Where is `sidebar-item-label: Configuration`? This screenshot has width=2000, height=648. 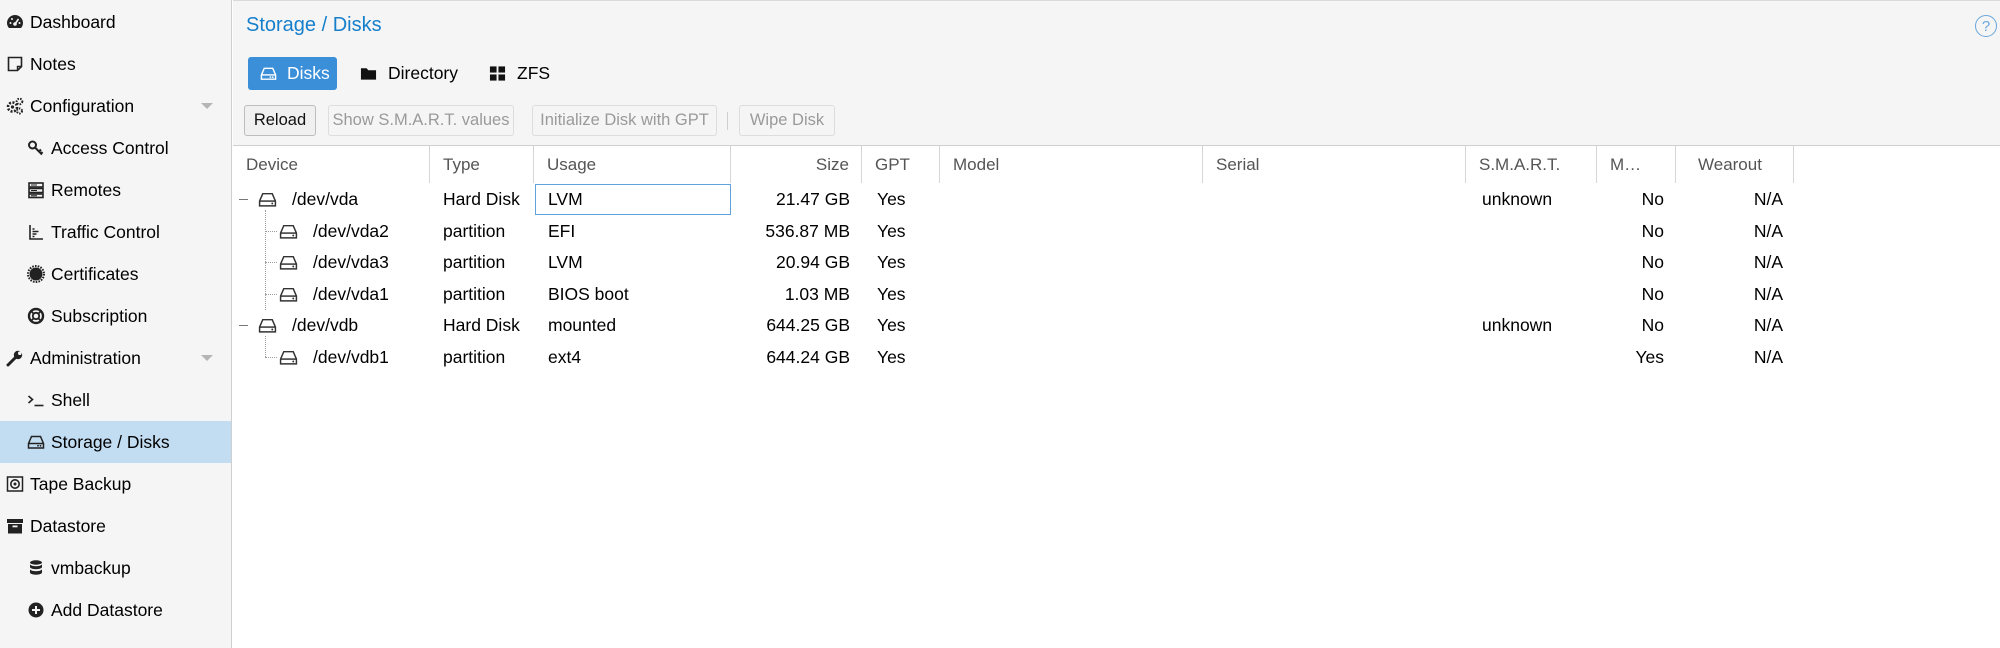
sidebar-item-label: Configuration is located at coordinates (82, 105).